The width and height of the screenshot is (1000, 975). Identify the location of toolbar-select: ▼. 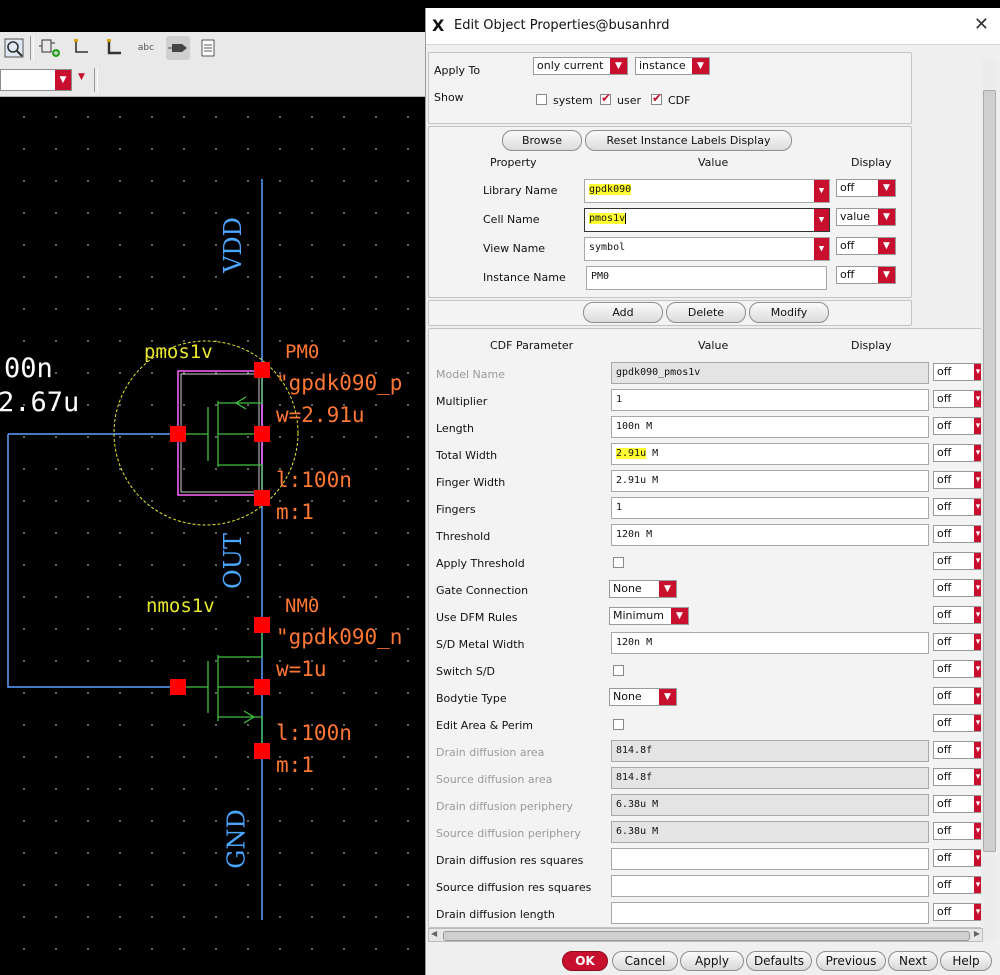
(36, 80).